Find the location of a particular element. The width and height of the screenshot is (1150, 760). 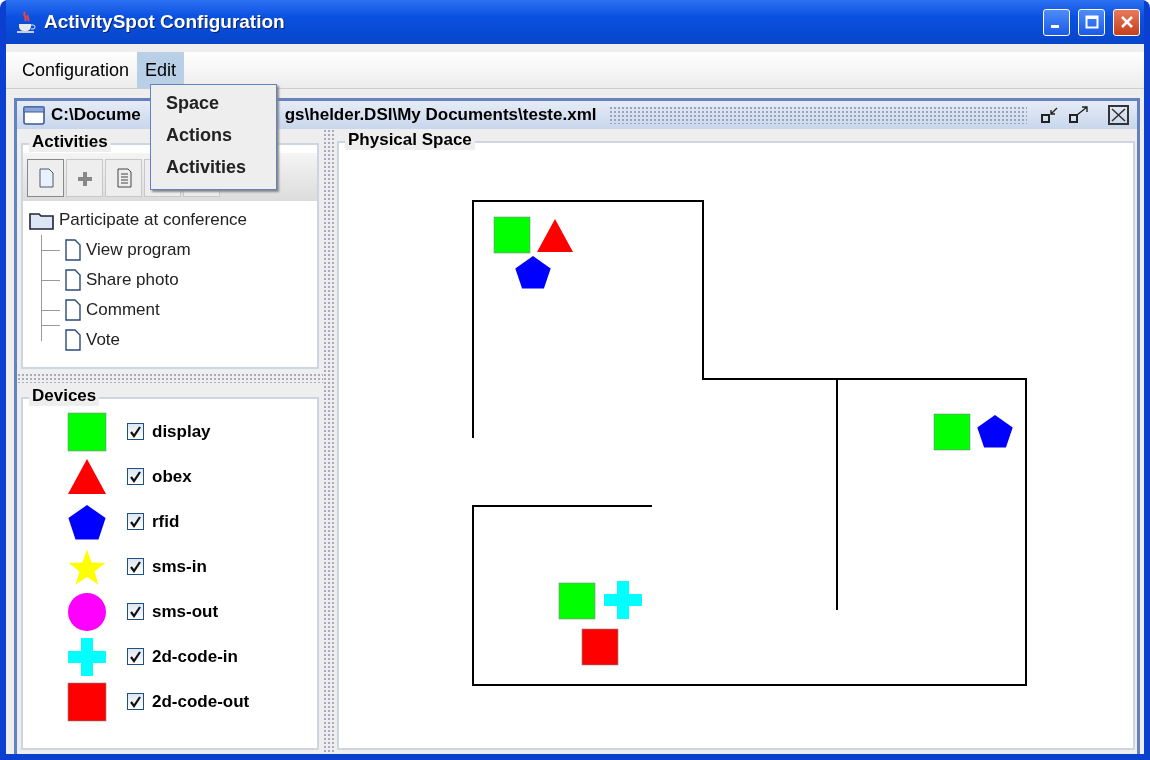

menu-item: Configuration is located at coordinates (76, 70).